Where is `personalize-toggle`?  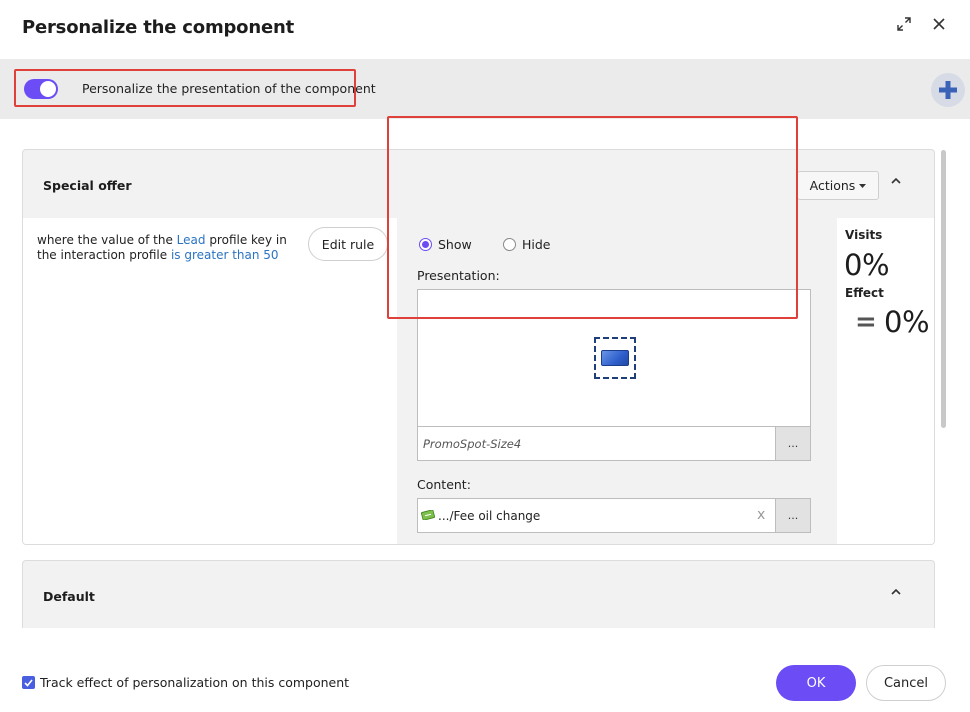
personalize-toggle is located at coordinates (41, 89).